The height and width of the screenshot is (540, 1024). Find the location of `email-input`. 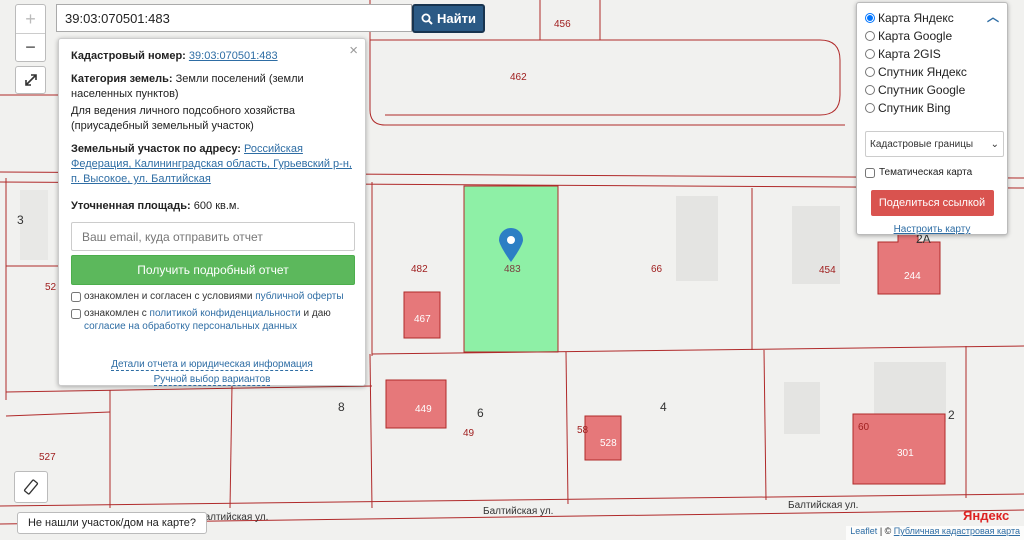

email-input is located at coordinates (213, 236).